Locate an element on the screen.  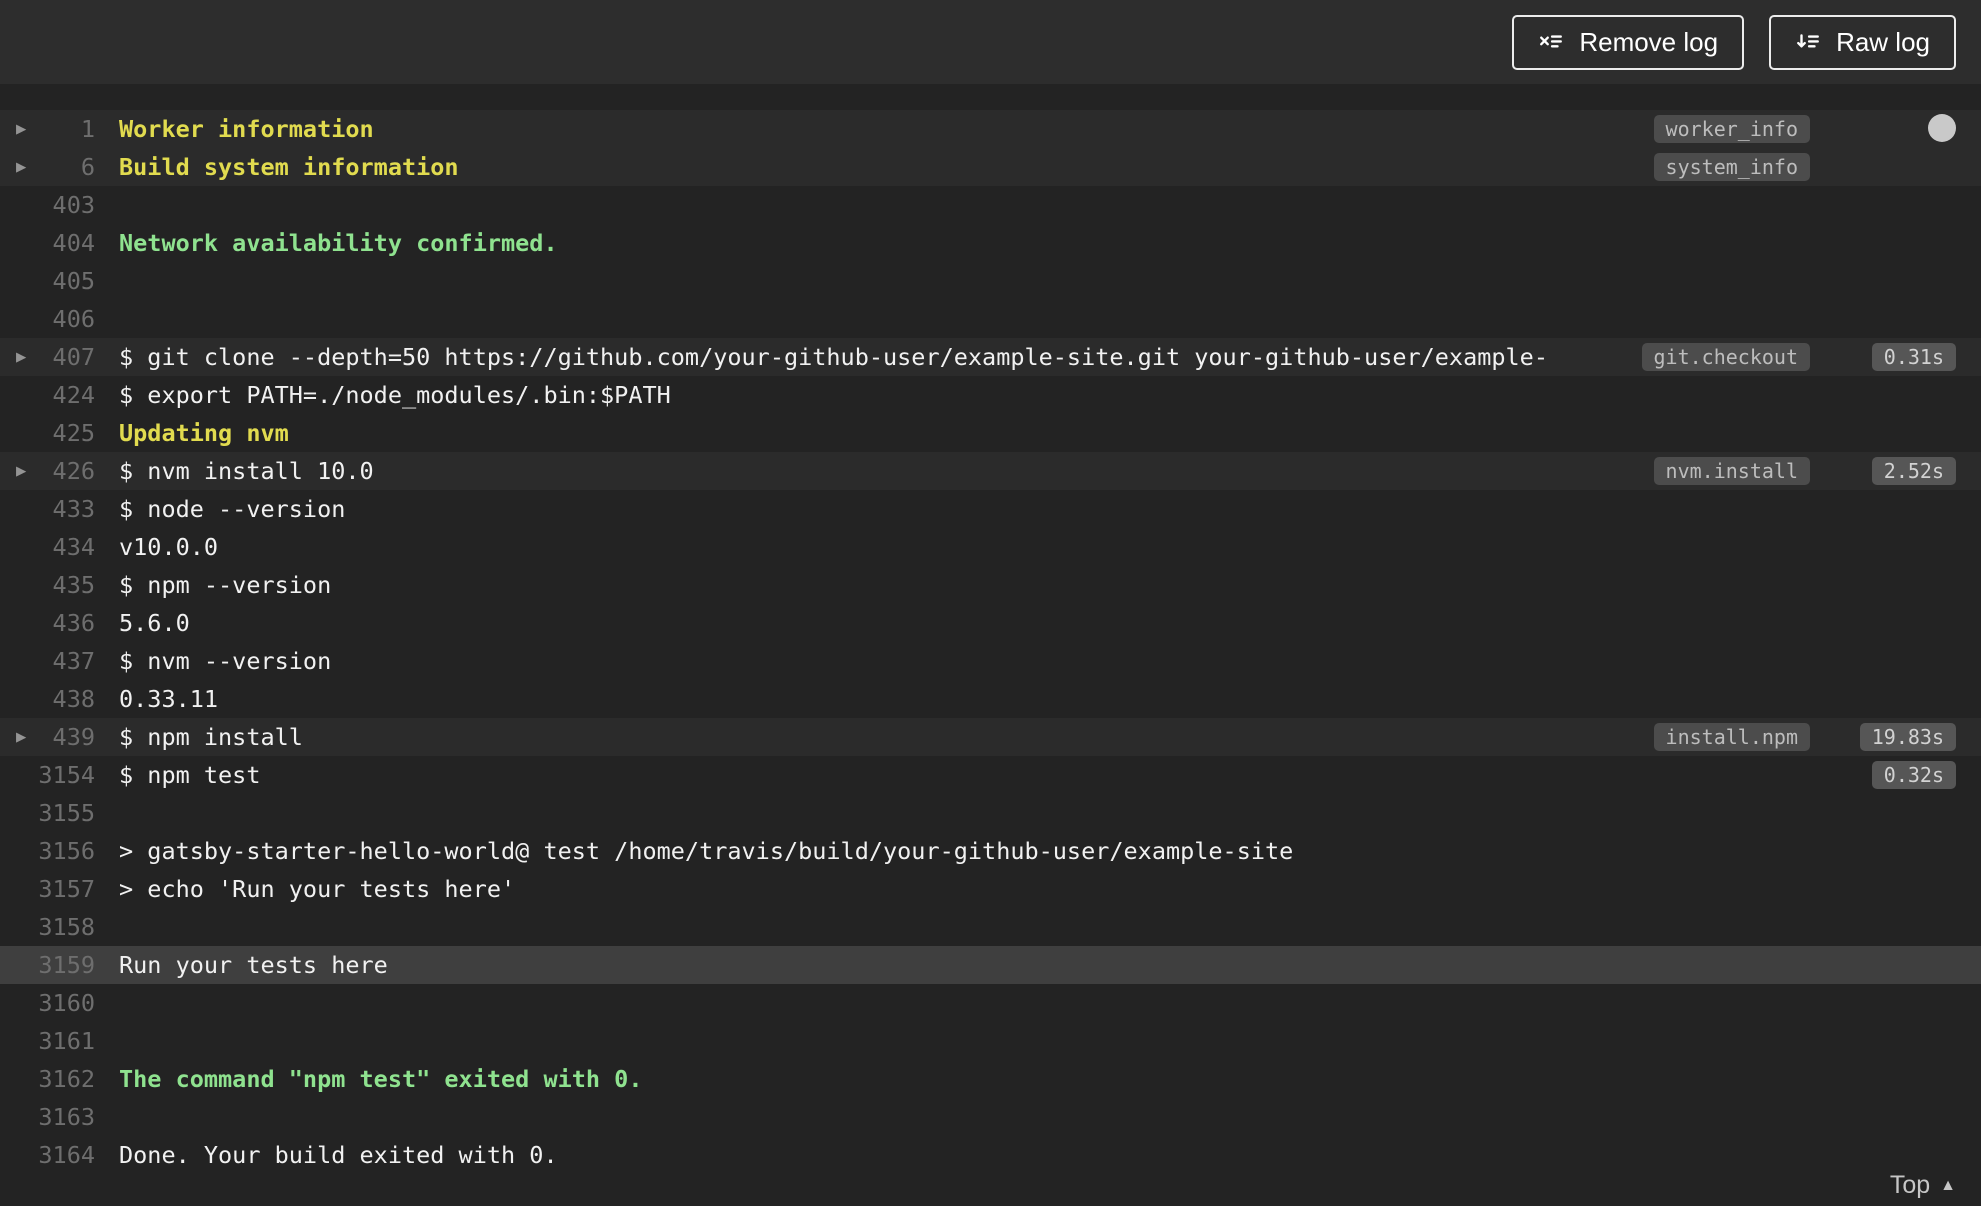
log-line: 3164 Done. Your build exited with 0. is located at coordinates (990, 1155).